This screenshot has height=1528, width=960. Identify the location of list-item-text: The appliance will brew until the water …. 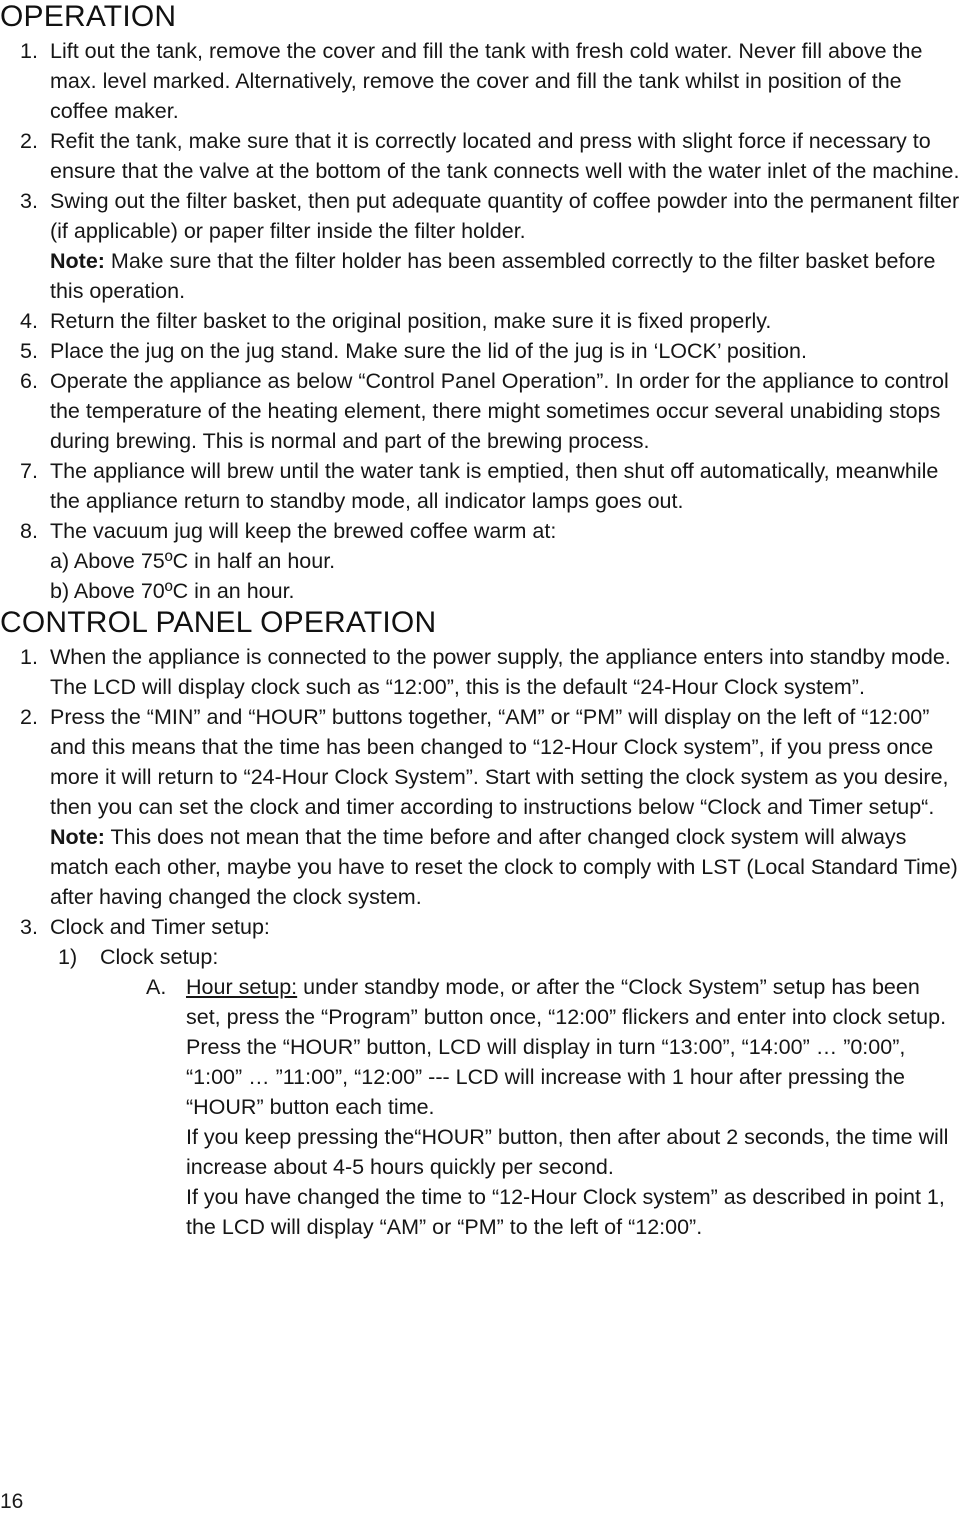
(494, 486).